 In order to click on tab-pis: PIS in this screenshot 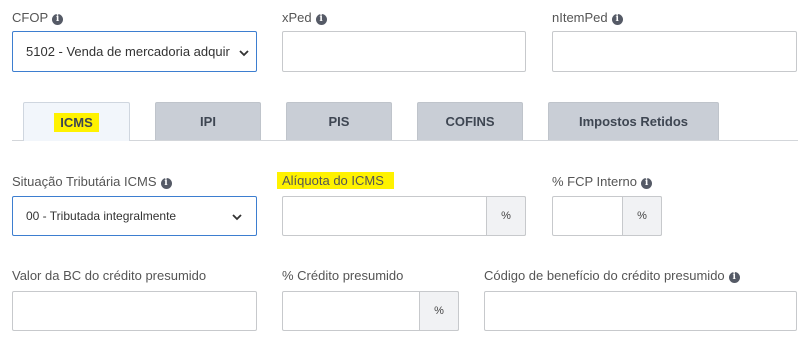, I will do `click(339, 121)`.